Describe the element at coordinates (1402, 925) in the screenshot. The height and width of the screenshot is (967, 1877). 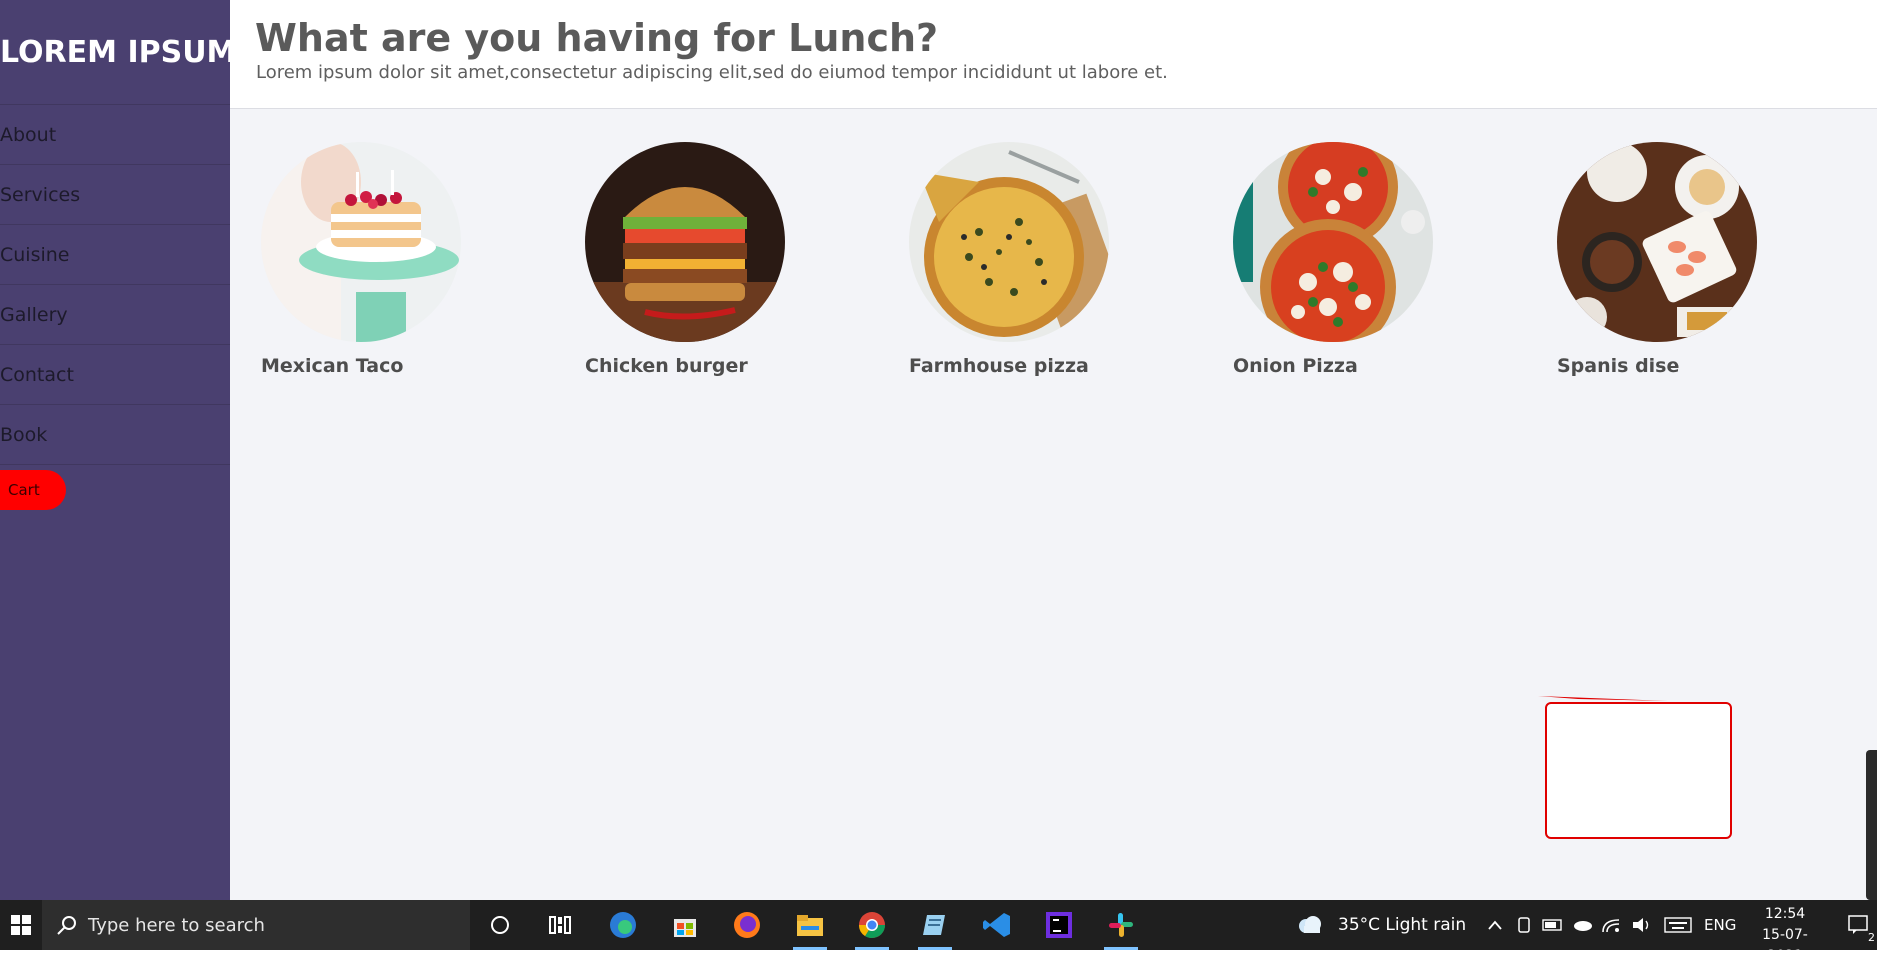
I see `weather-text: 35°C Light rain` at that location.